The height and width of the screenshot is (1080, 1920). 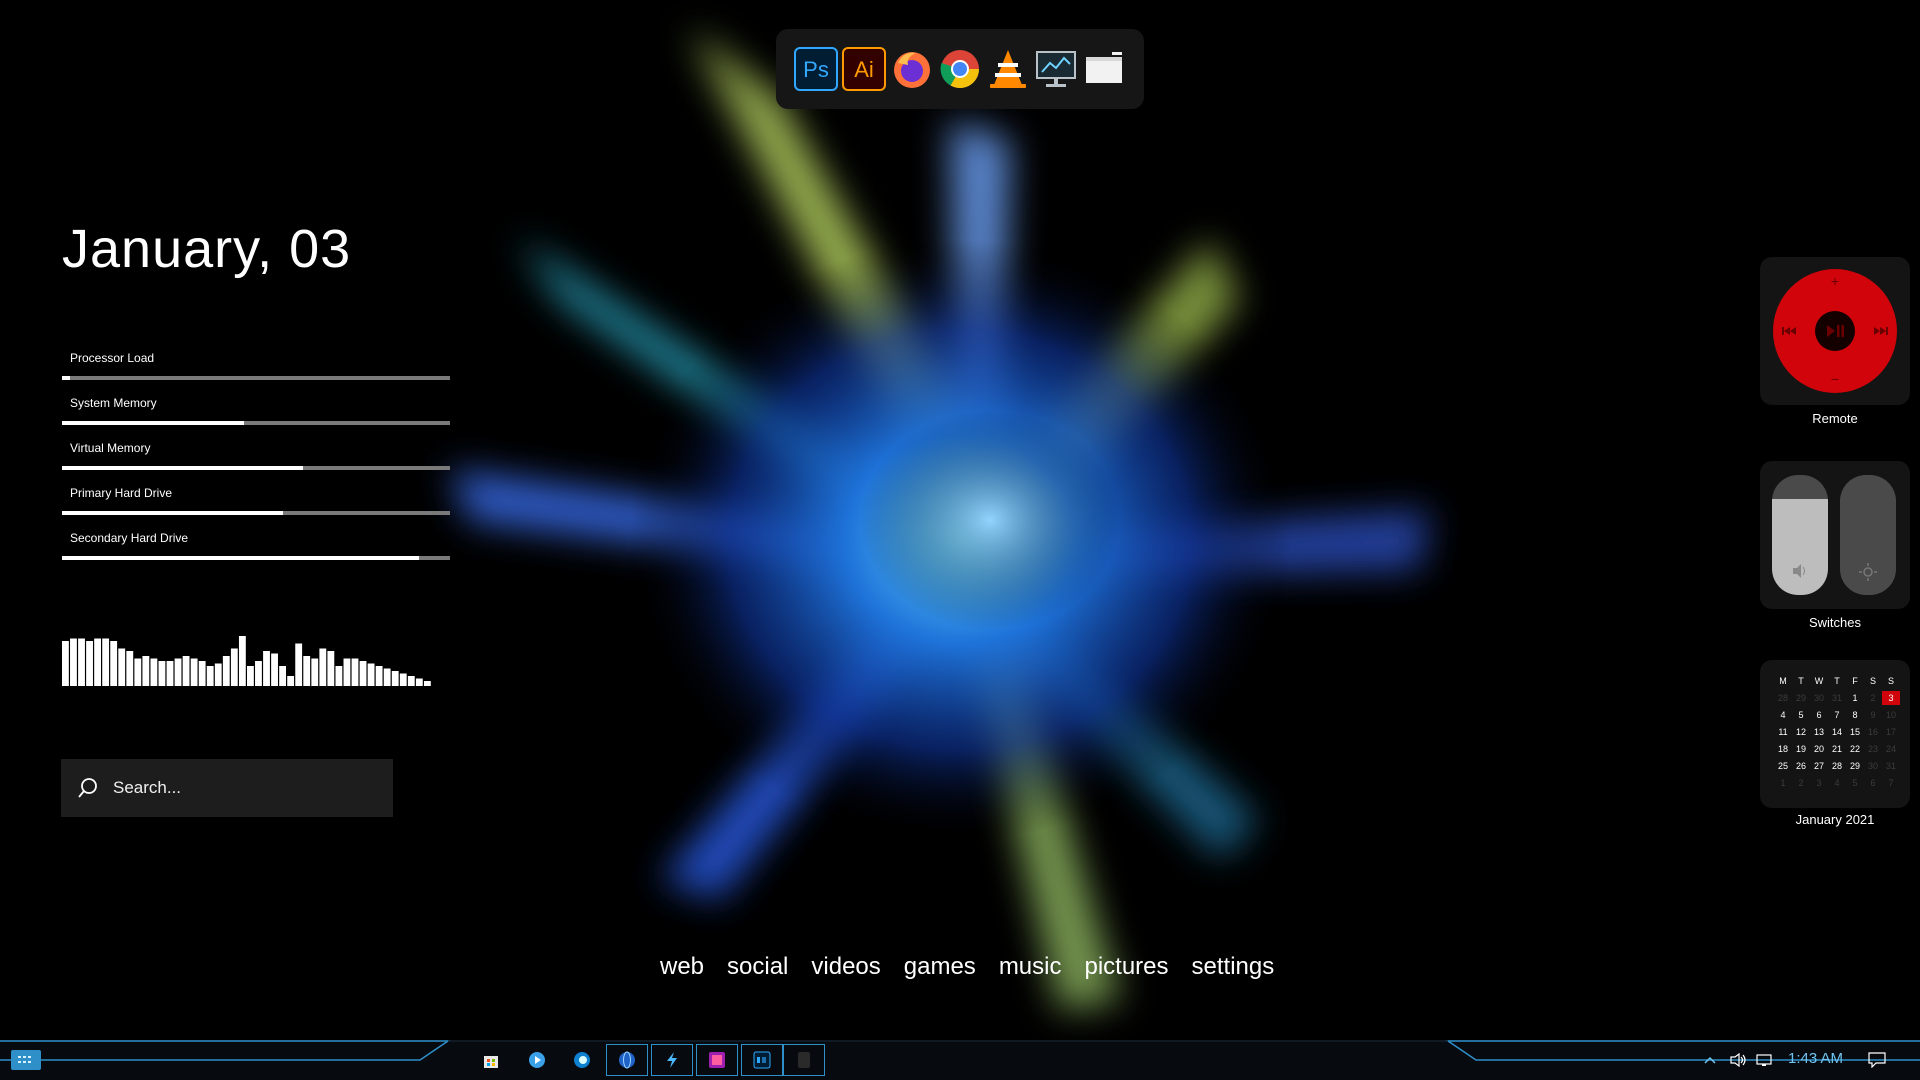 What do you see at coordinates (26, 1060) in the screenshot?
I see `start-button` at bounding box center [26, 1060].